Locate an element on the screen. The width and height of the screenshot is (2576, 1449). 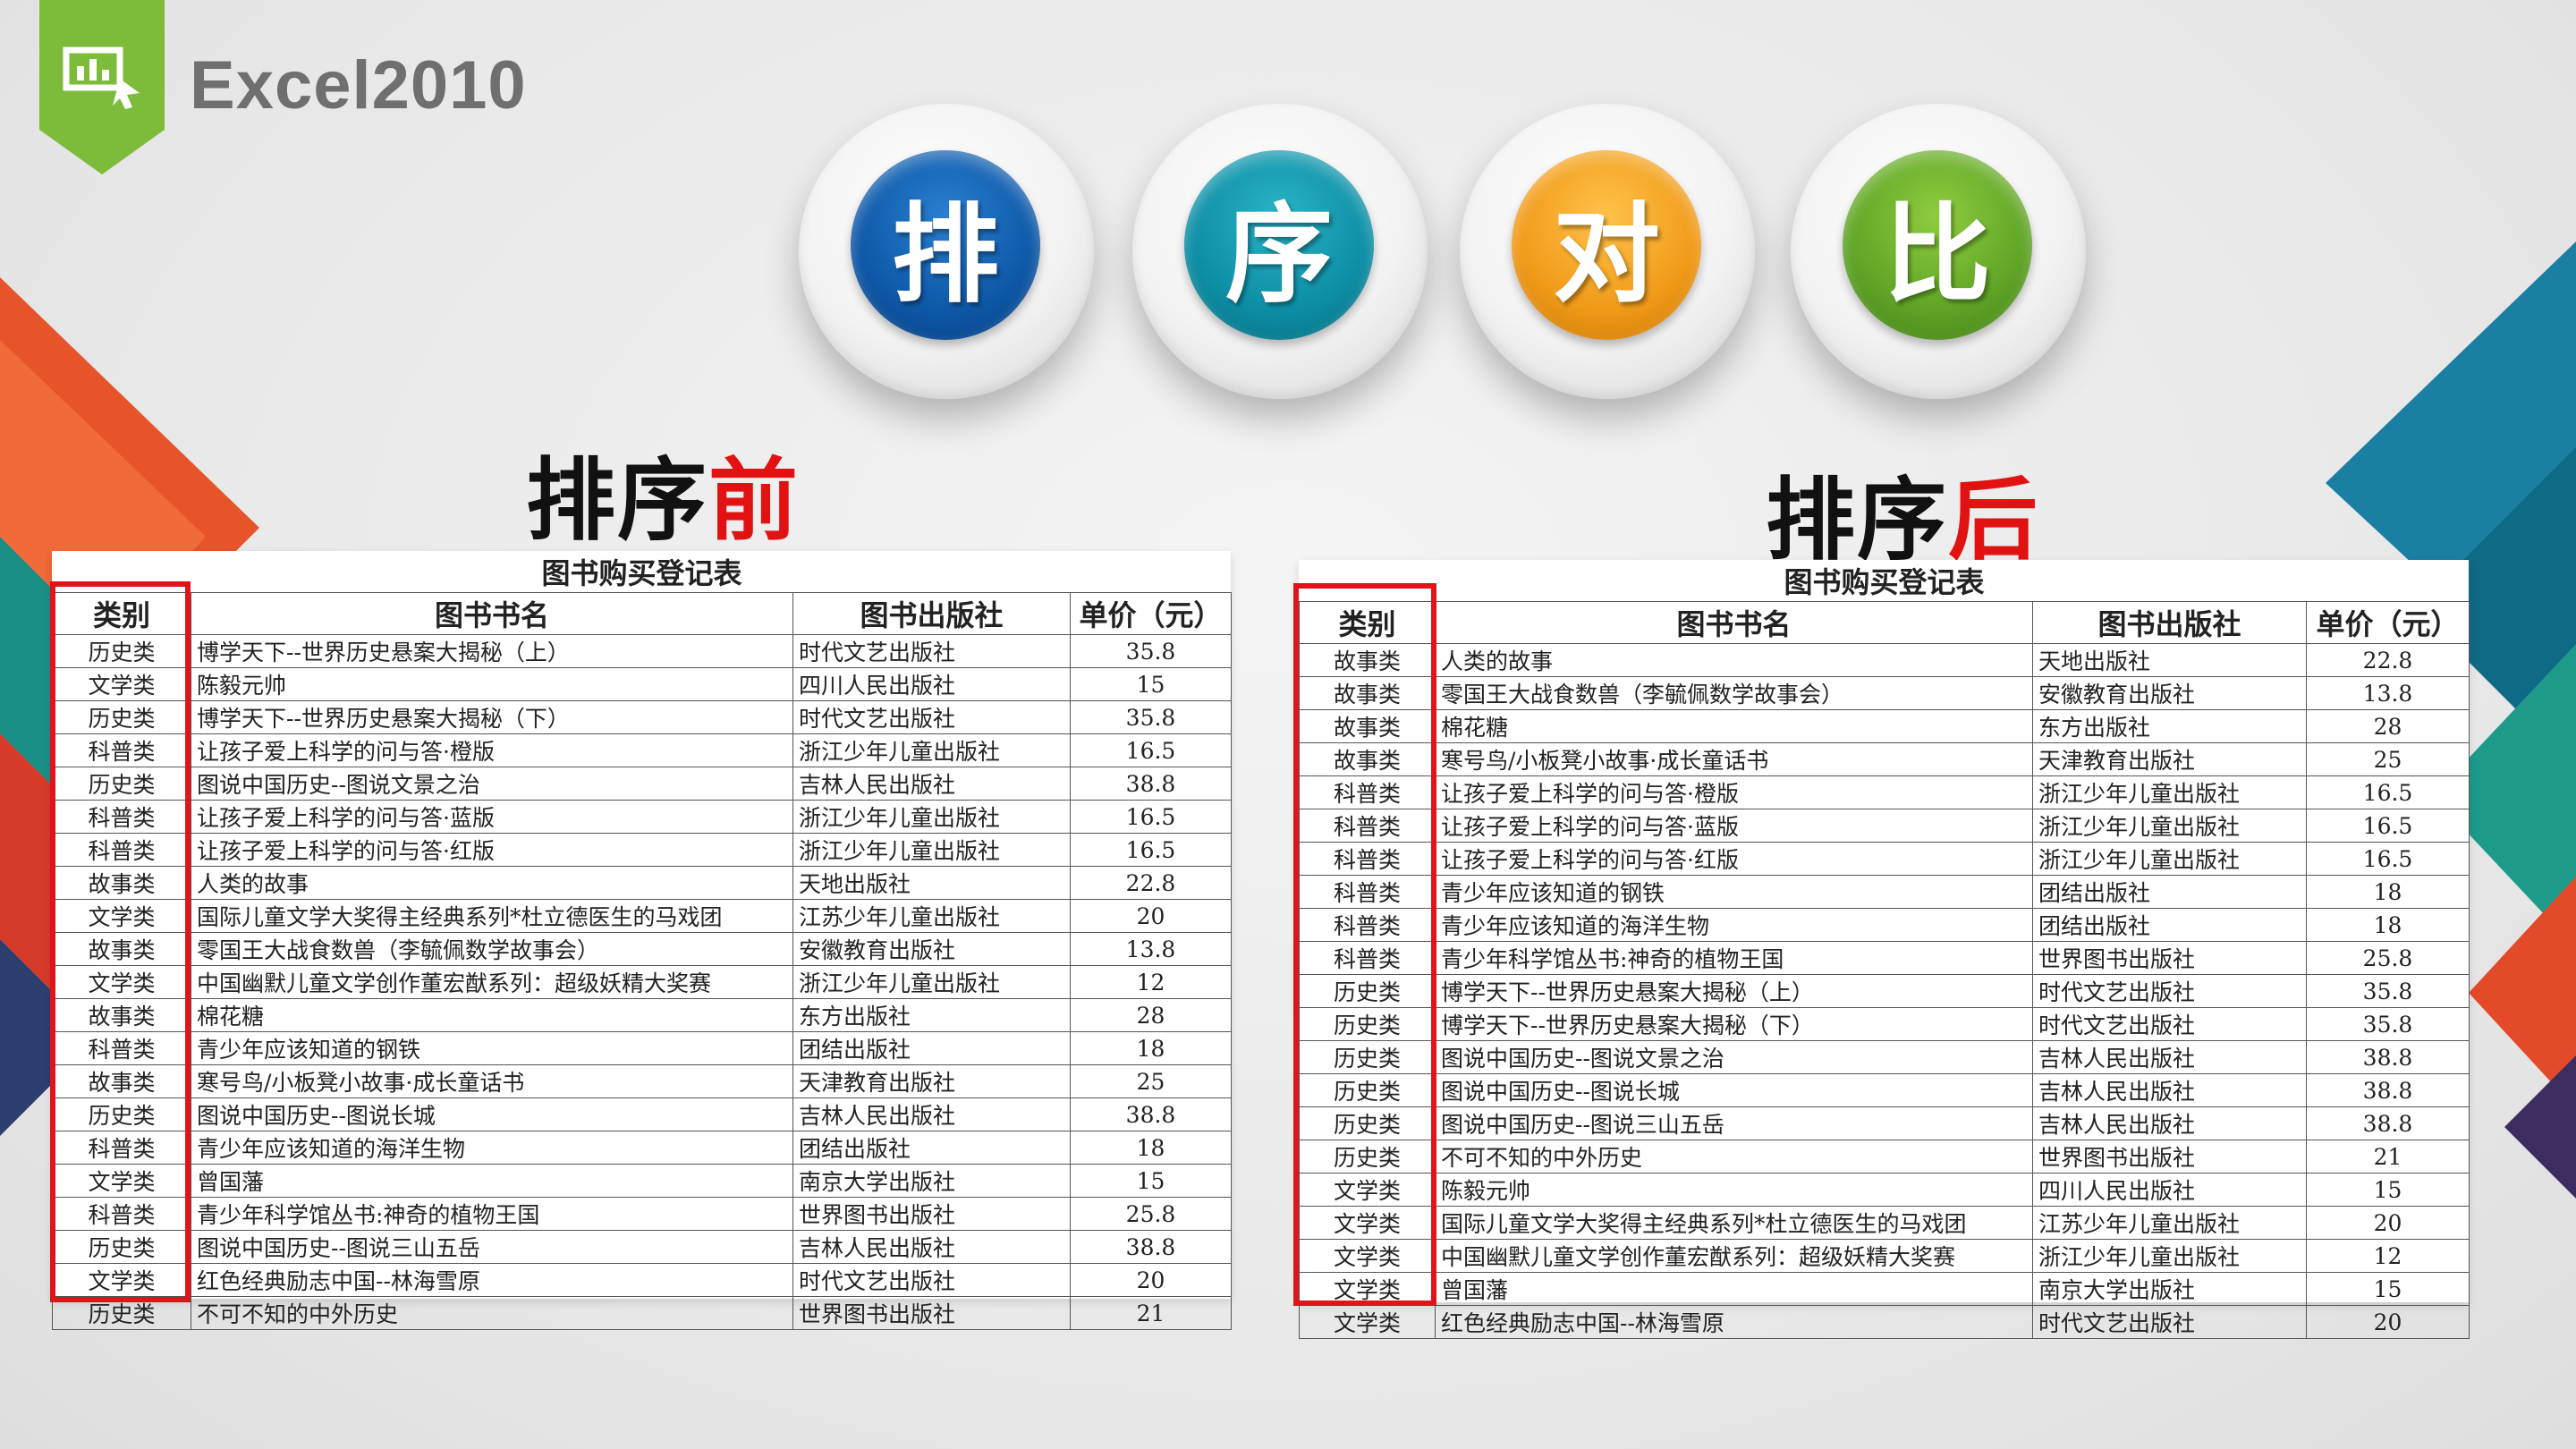
cell-publisher: 东方出版社 is located at coordinates (2169, 726).